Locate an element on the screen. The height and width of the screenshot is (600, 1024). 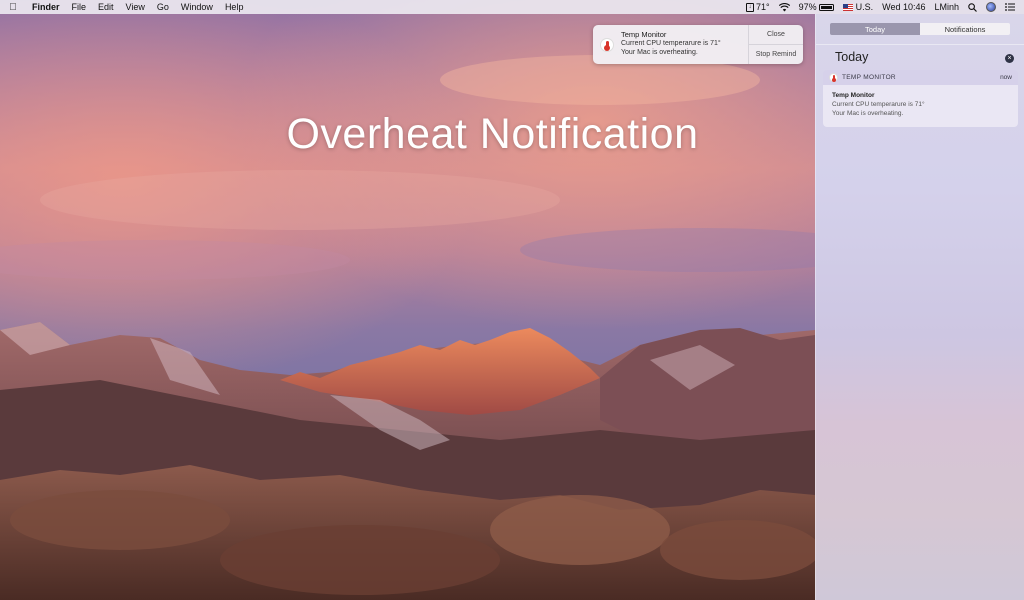
temp-monitor-status: ↓ 71° is located at coordinates (757, 7).